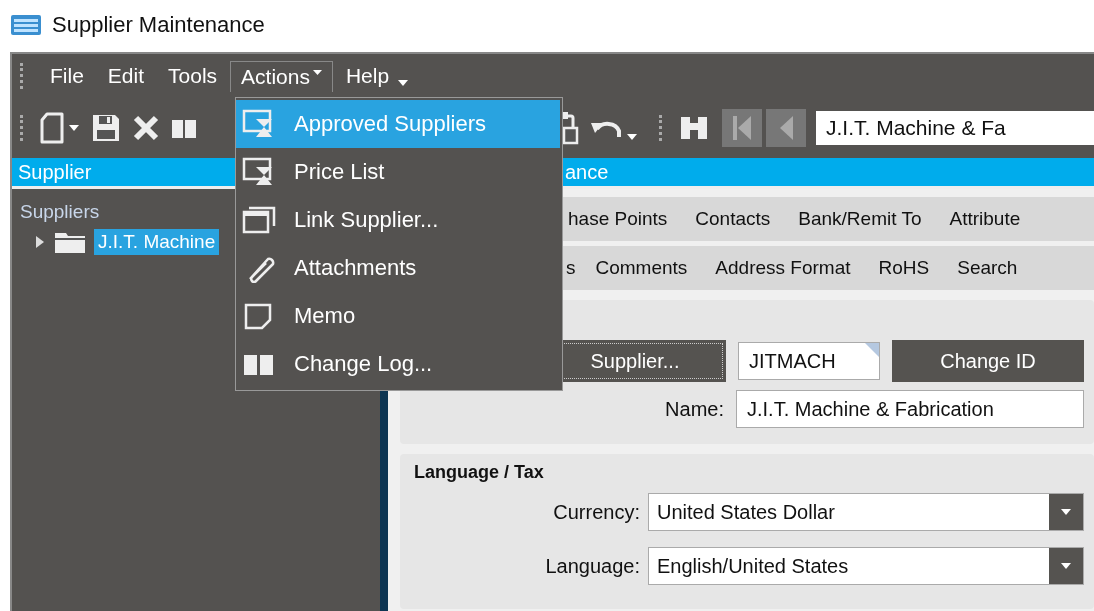  Describe the element at coordinates (694, 409) in the screenshot. I see `field-label: Name:` at that location.